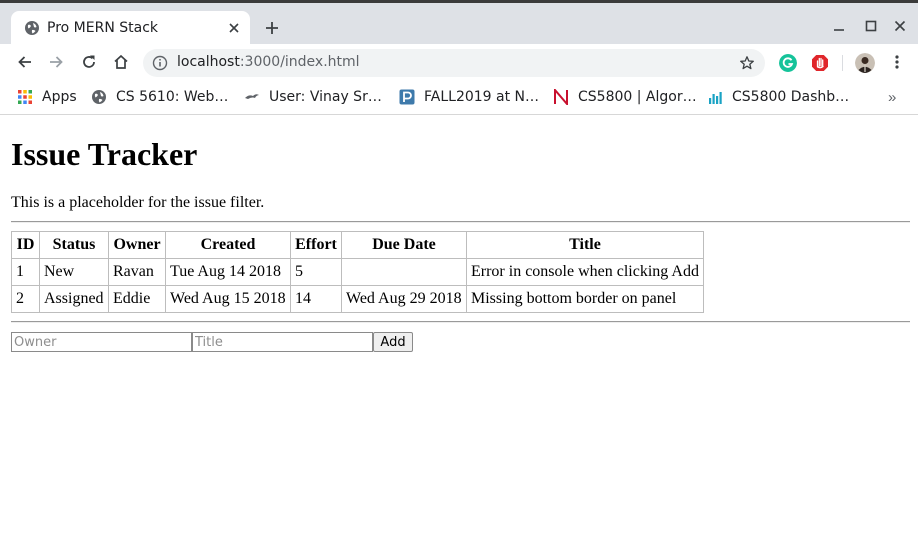 The width and height of the screenshot is (918, 544). I want to click on column-header-id: ID, so click(25, 245).